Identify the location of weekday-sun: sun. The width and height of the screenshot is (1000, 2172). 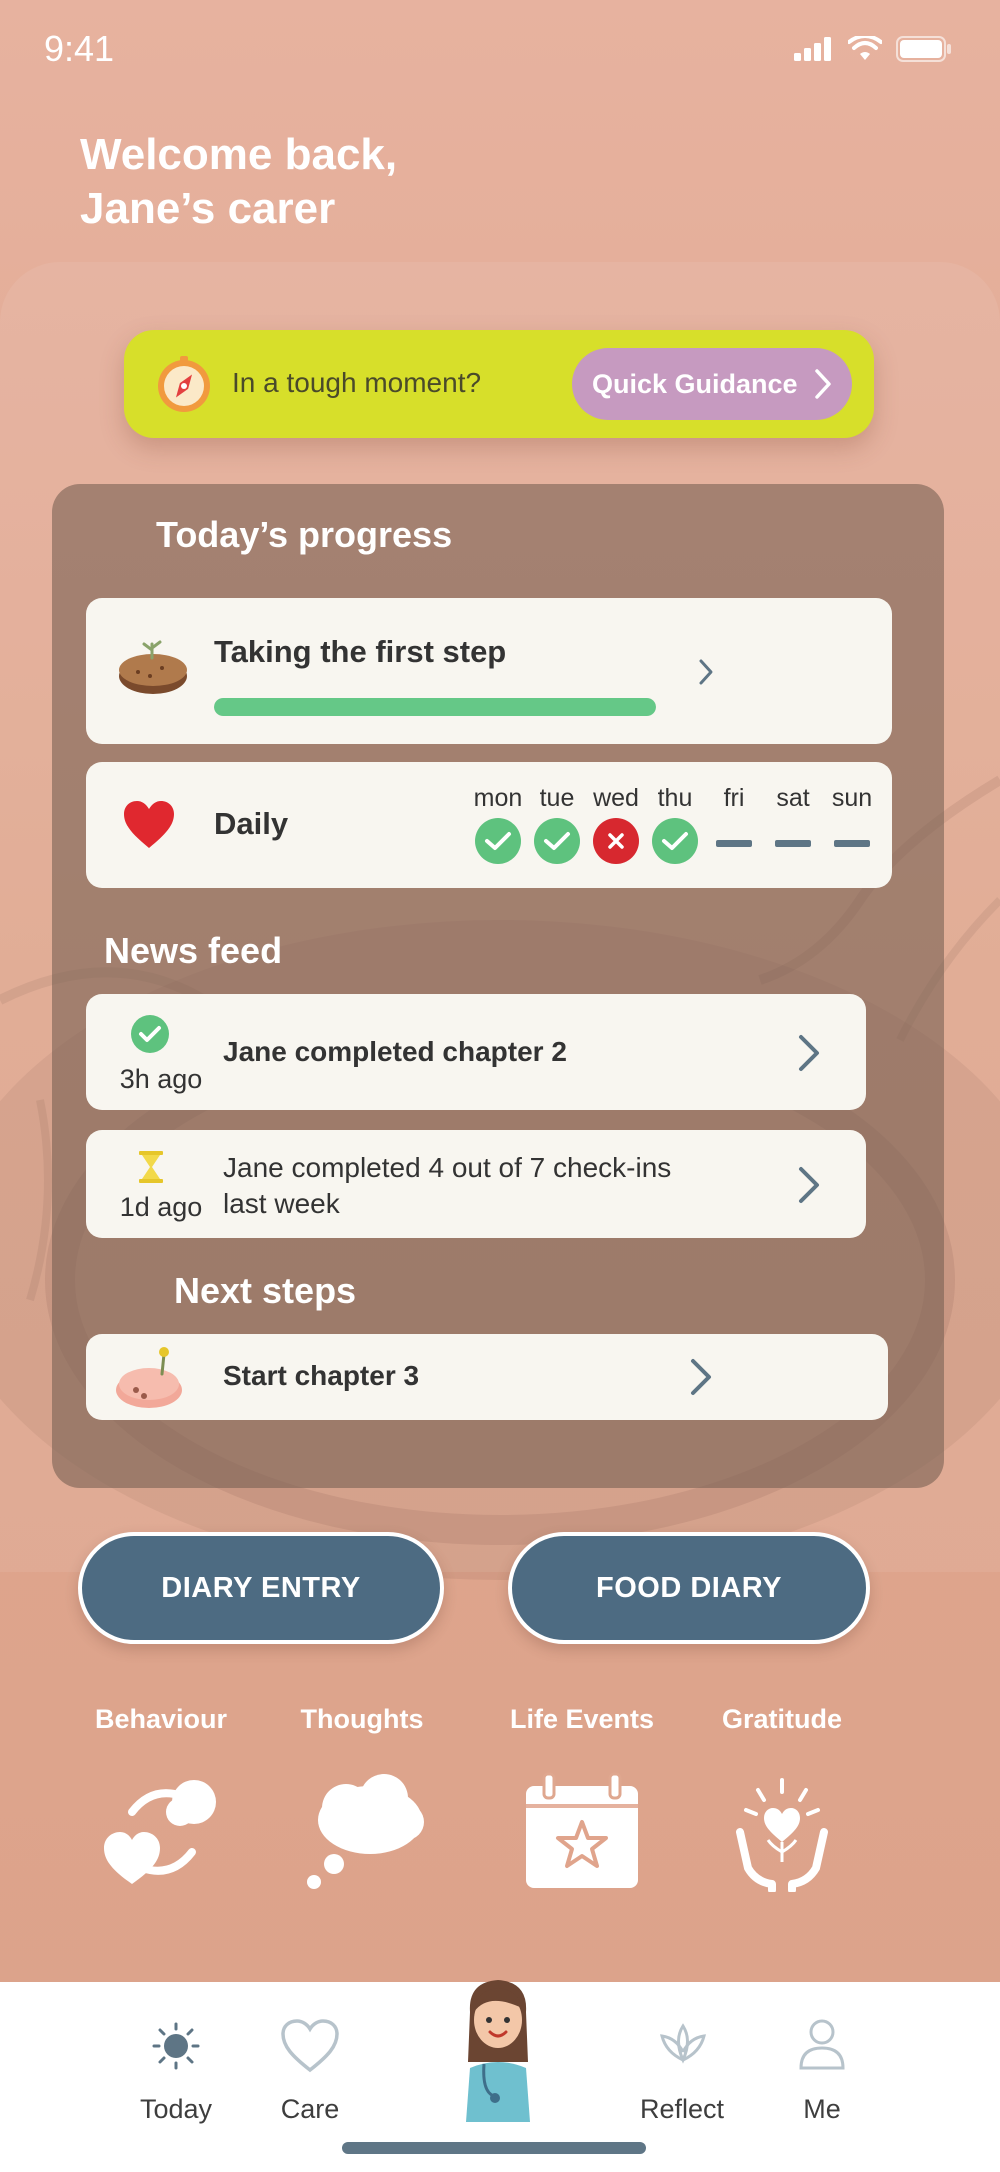
(852, 824).